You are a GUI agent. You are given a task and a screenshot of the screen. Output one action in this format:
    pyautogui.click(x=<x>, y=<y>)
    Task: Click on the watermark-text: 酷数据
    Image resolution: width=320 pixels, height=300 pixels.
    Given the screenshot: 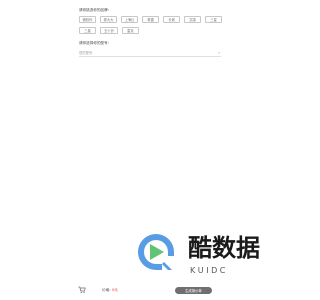 What is the action you would take?
    pyautogui.click(x=224, y=248)
    